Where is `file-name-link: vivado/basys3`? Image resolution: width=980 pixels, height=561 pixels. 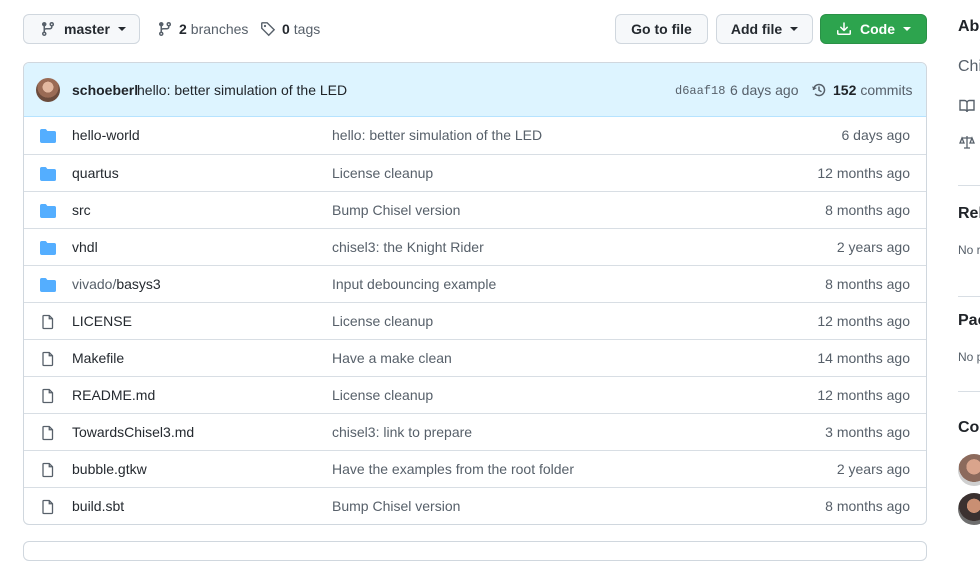 file-name-link: vivado/basys3 is located at coordinates (116, 284).